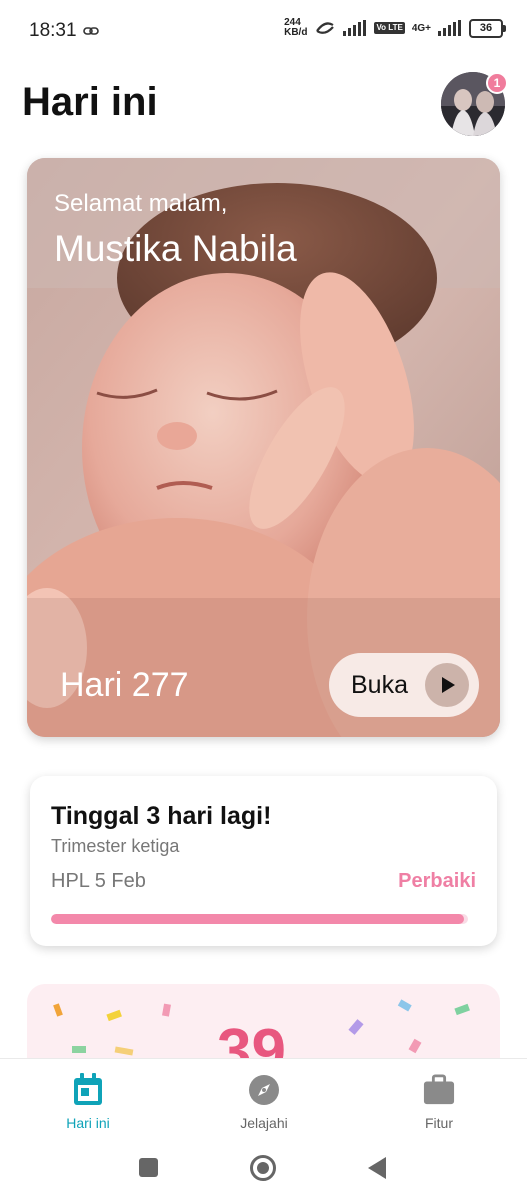  Describe the element at coordinates (175, 248) in the screenshot. I see `user-name: Mustika Nabila` at that location.